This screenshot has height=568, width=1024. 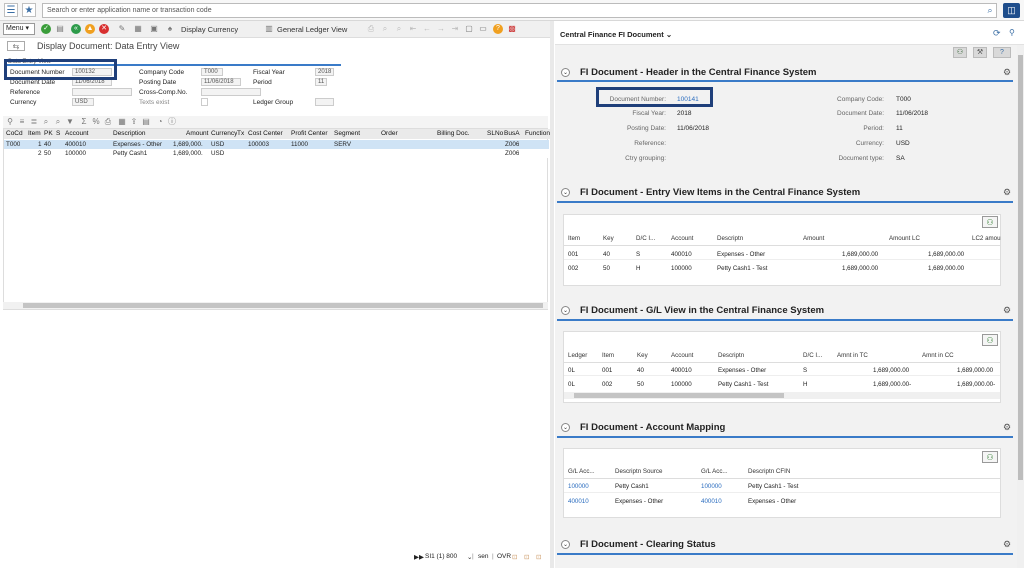 I want to click on next-page-icon: →, so click(x=441, y=29).